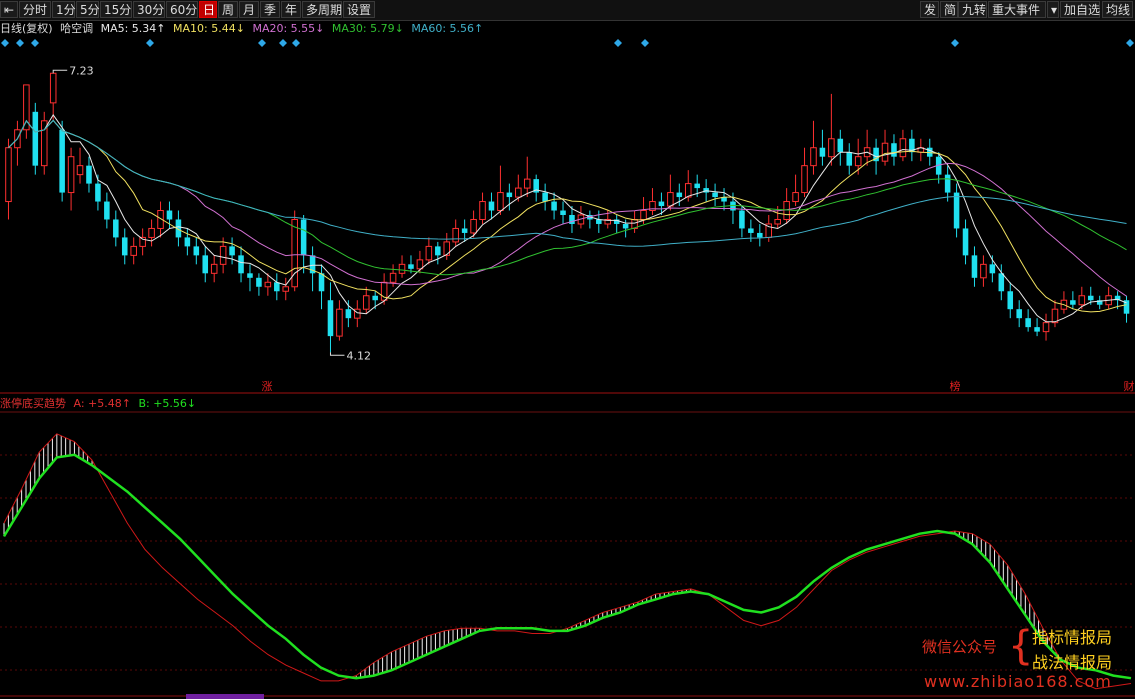 Image resolution: width=1135 pixels, height=699 pixels. Describe the element at coordinates (81, 70) in the screenshot. I see `max-price-label: 7.23` at that location.